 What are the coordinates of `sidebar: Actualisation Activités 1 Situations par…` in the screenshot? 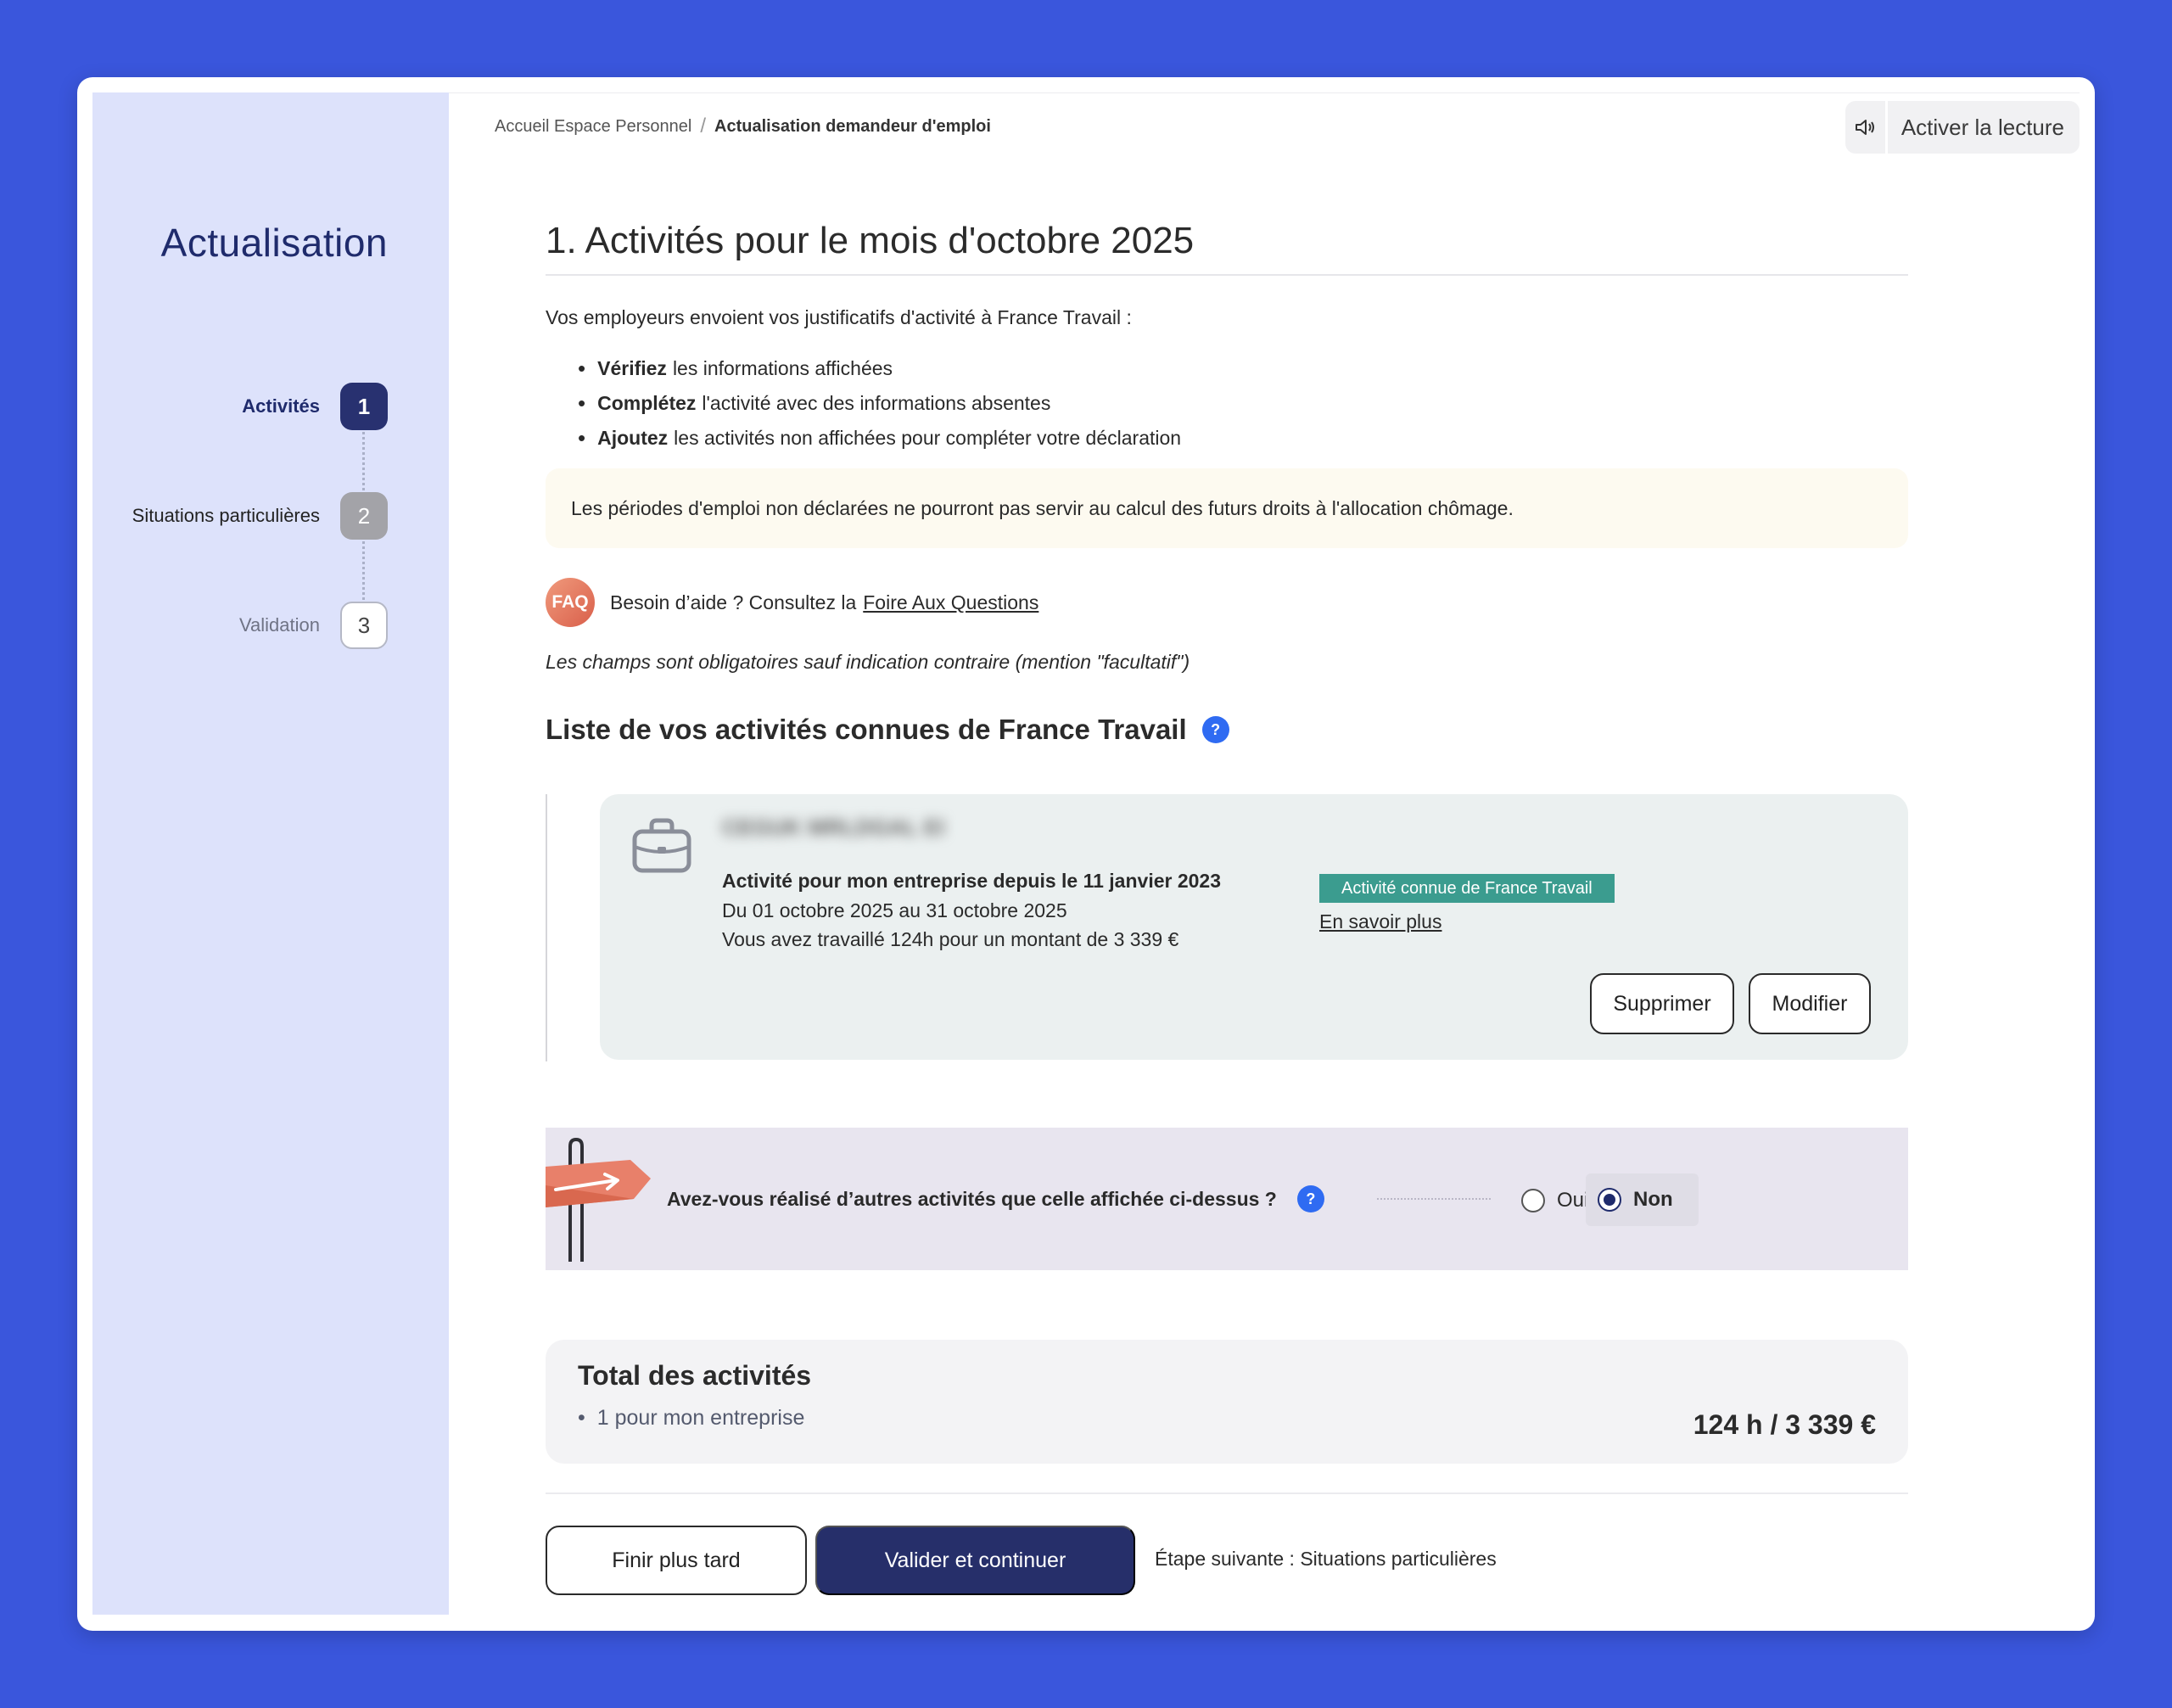 It's located at (270, 854).